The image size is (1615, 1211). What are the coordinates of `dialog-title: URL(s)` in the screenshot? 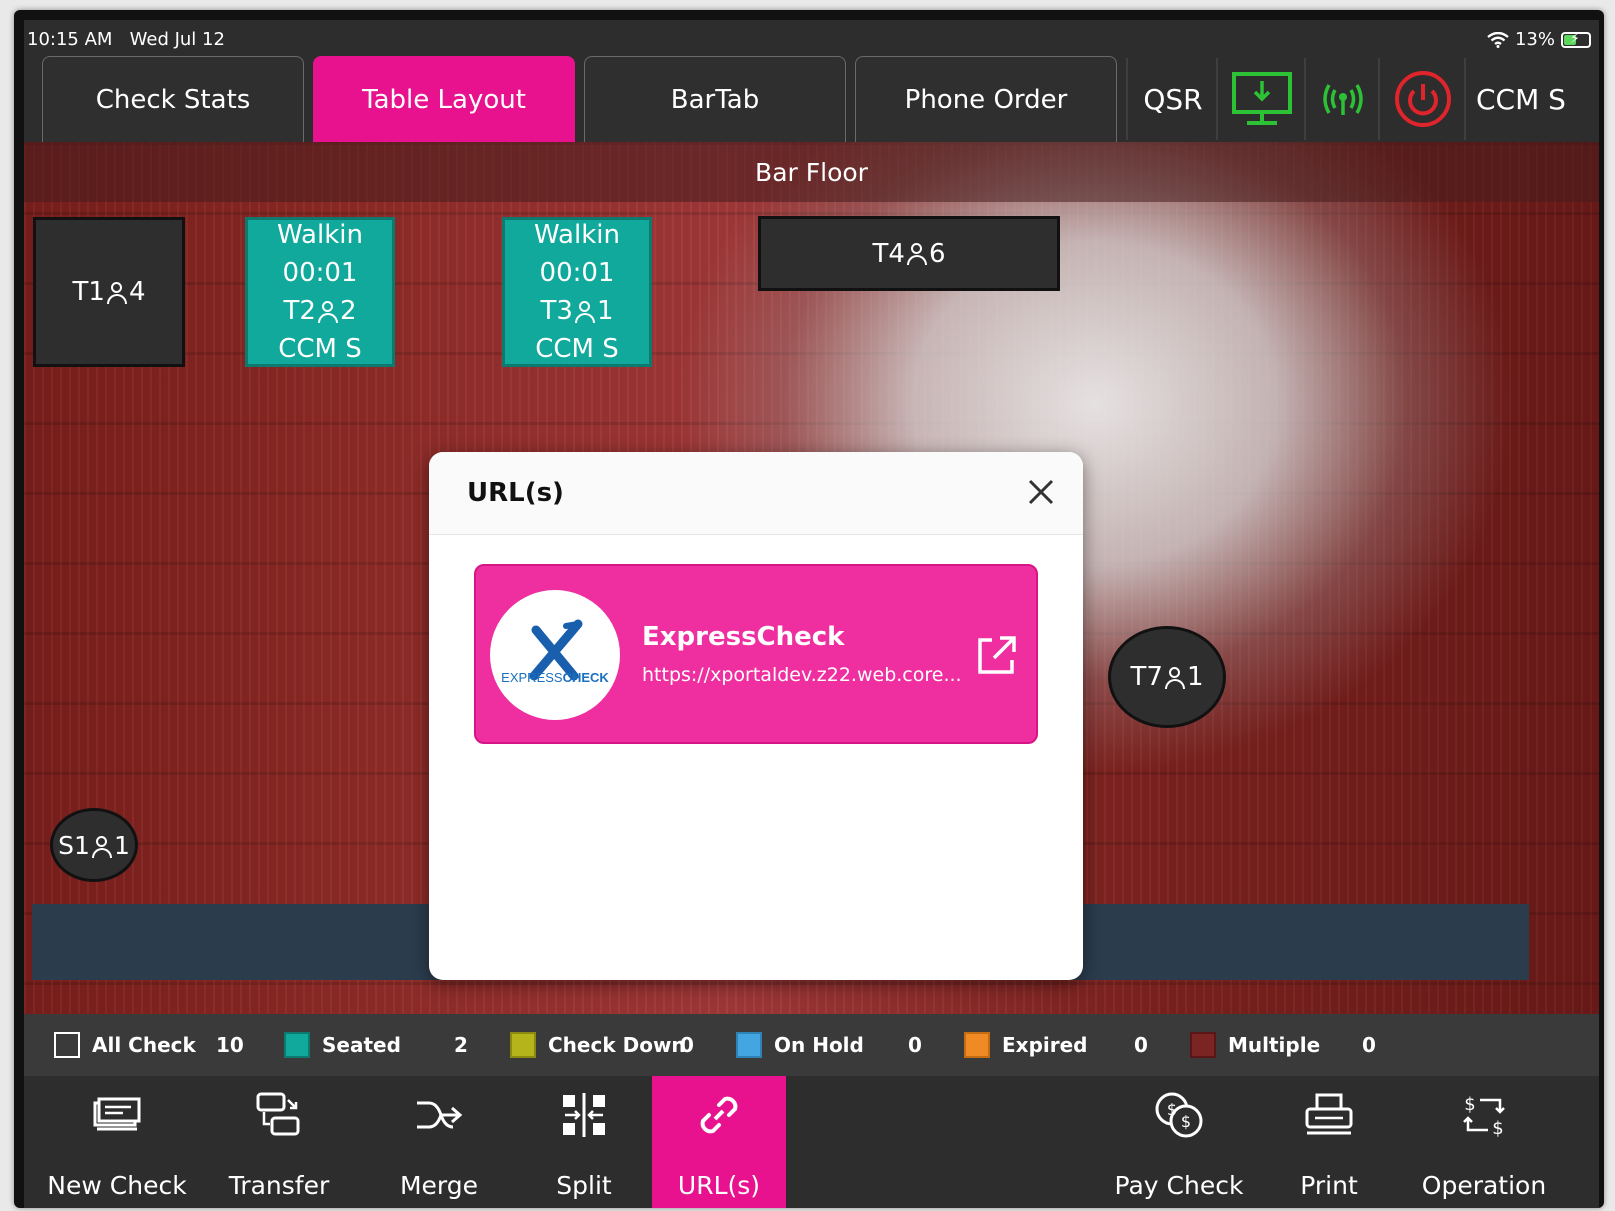 It's located at (515, 493).